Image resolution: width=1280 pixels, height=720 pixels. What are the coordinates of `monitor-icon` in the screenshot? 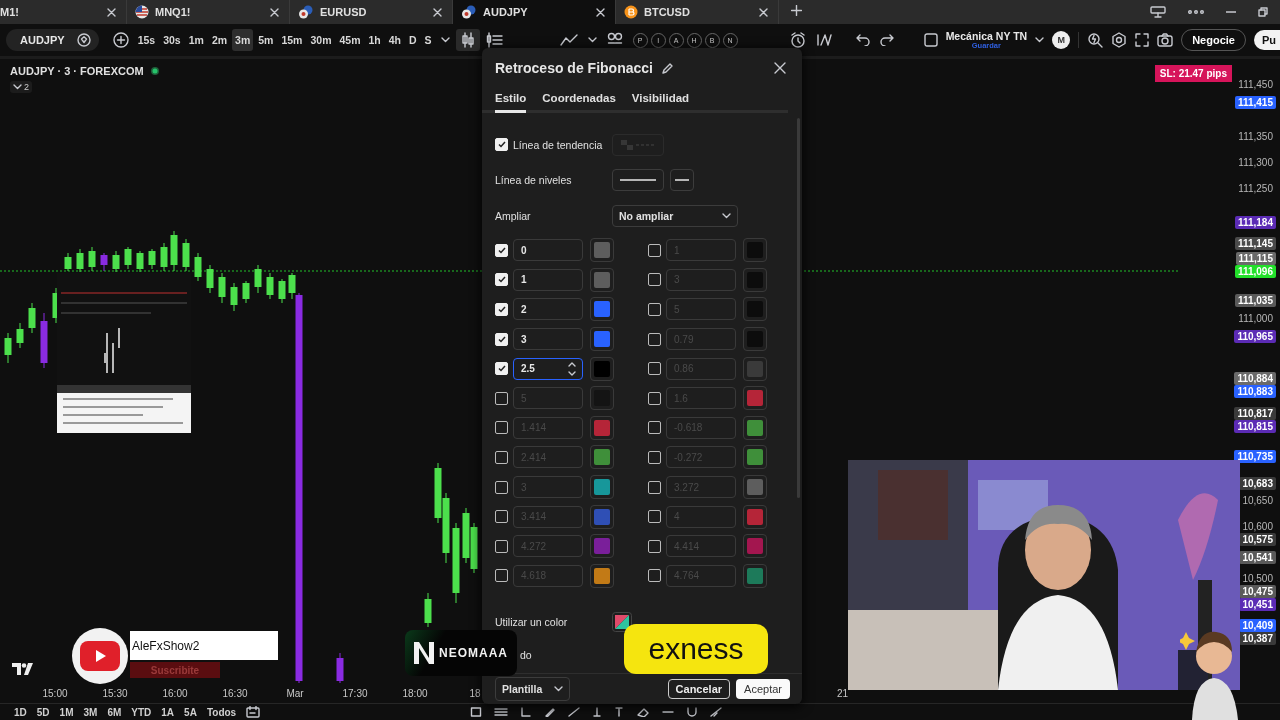 It's located at (1158, 12).